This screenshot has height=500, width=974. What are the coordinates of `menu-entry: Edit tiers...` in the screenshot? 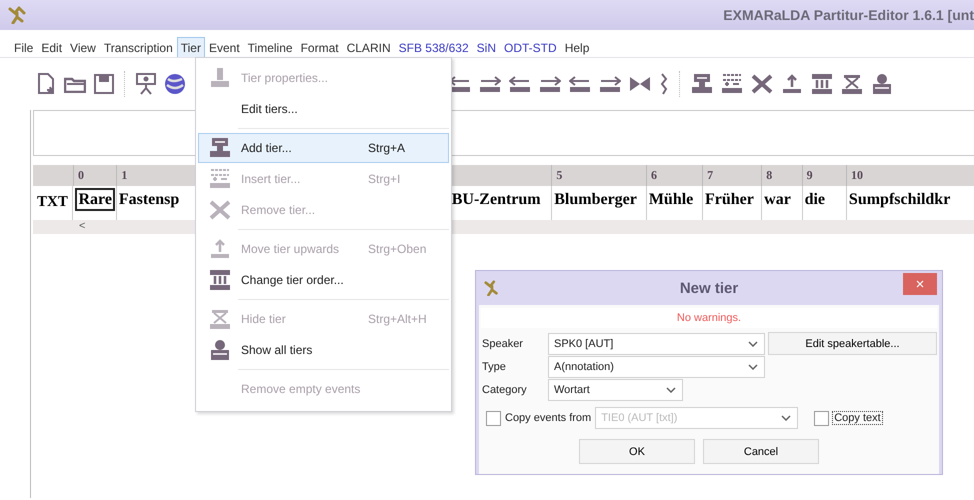 It's located at (323, 109).